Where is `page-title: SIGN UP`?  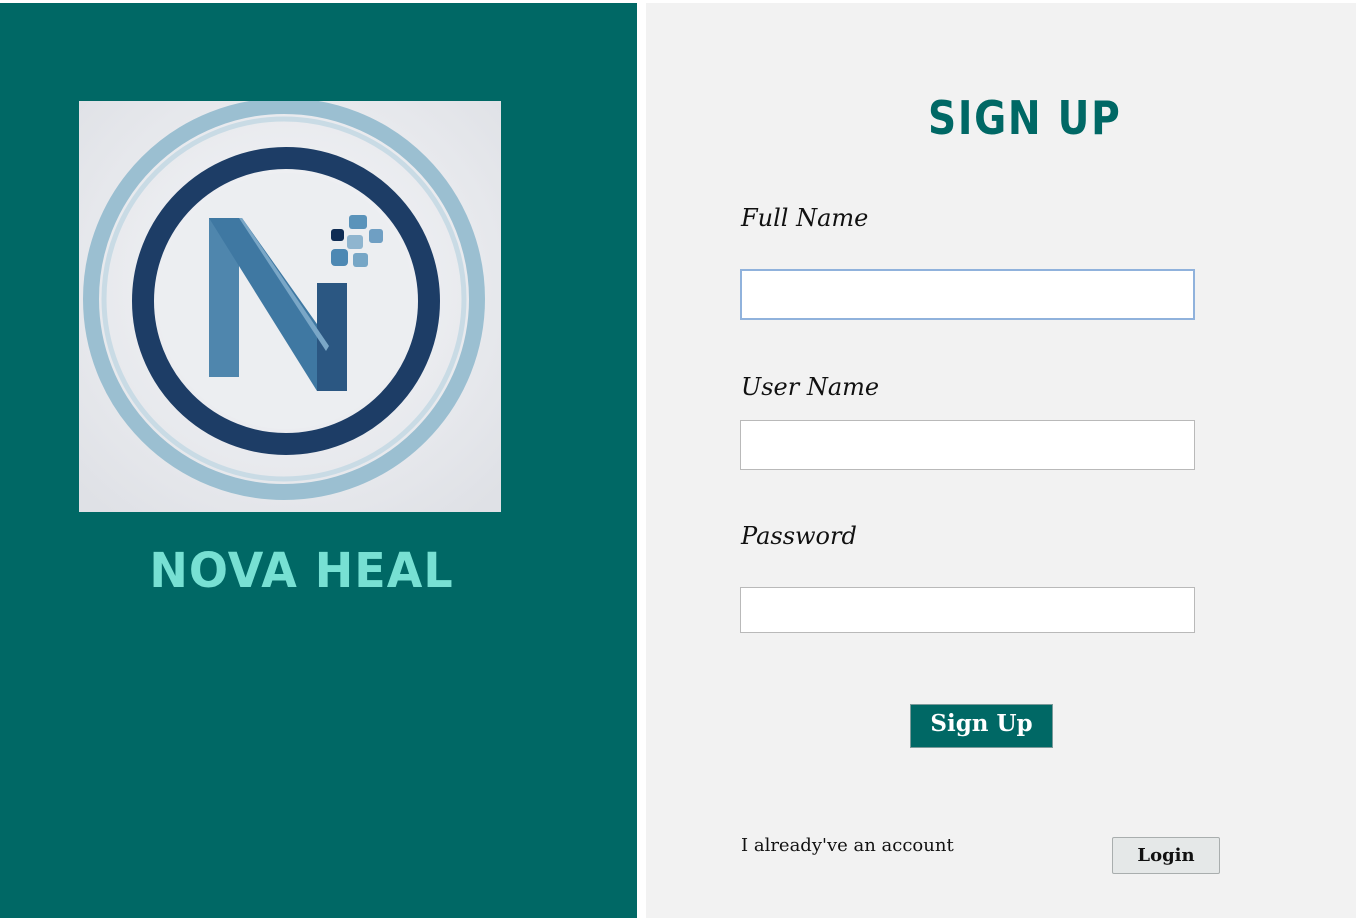
page-title: SIGN UP is located at coordinates (1025, 118).